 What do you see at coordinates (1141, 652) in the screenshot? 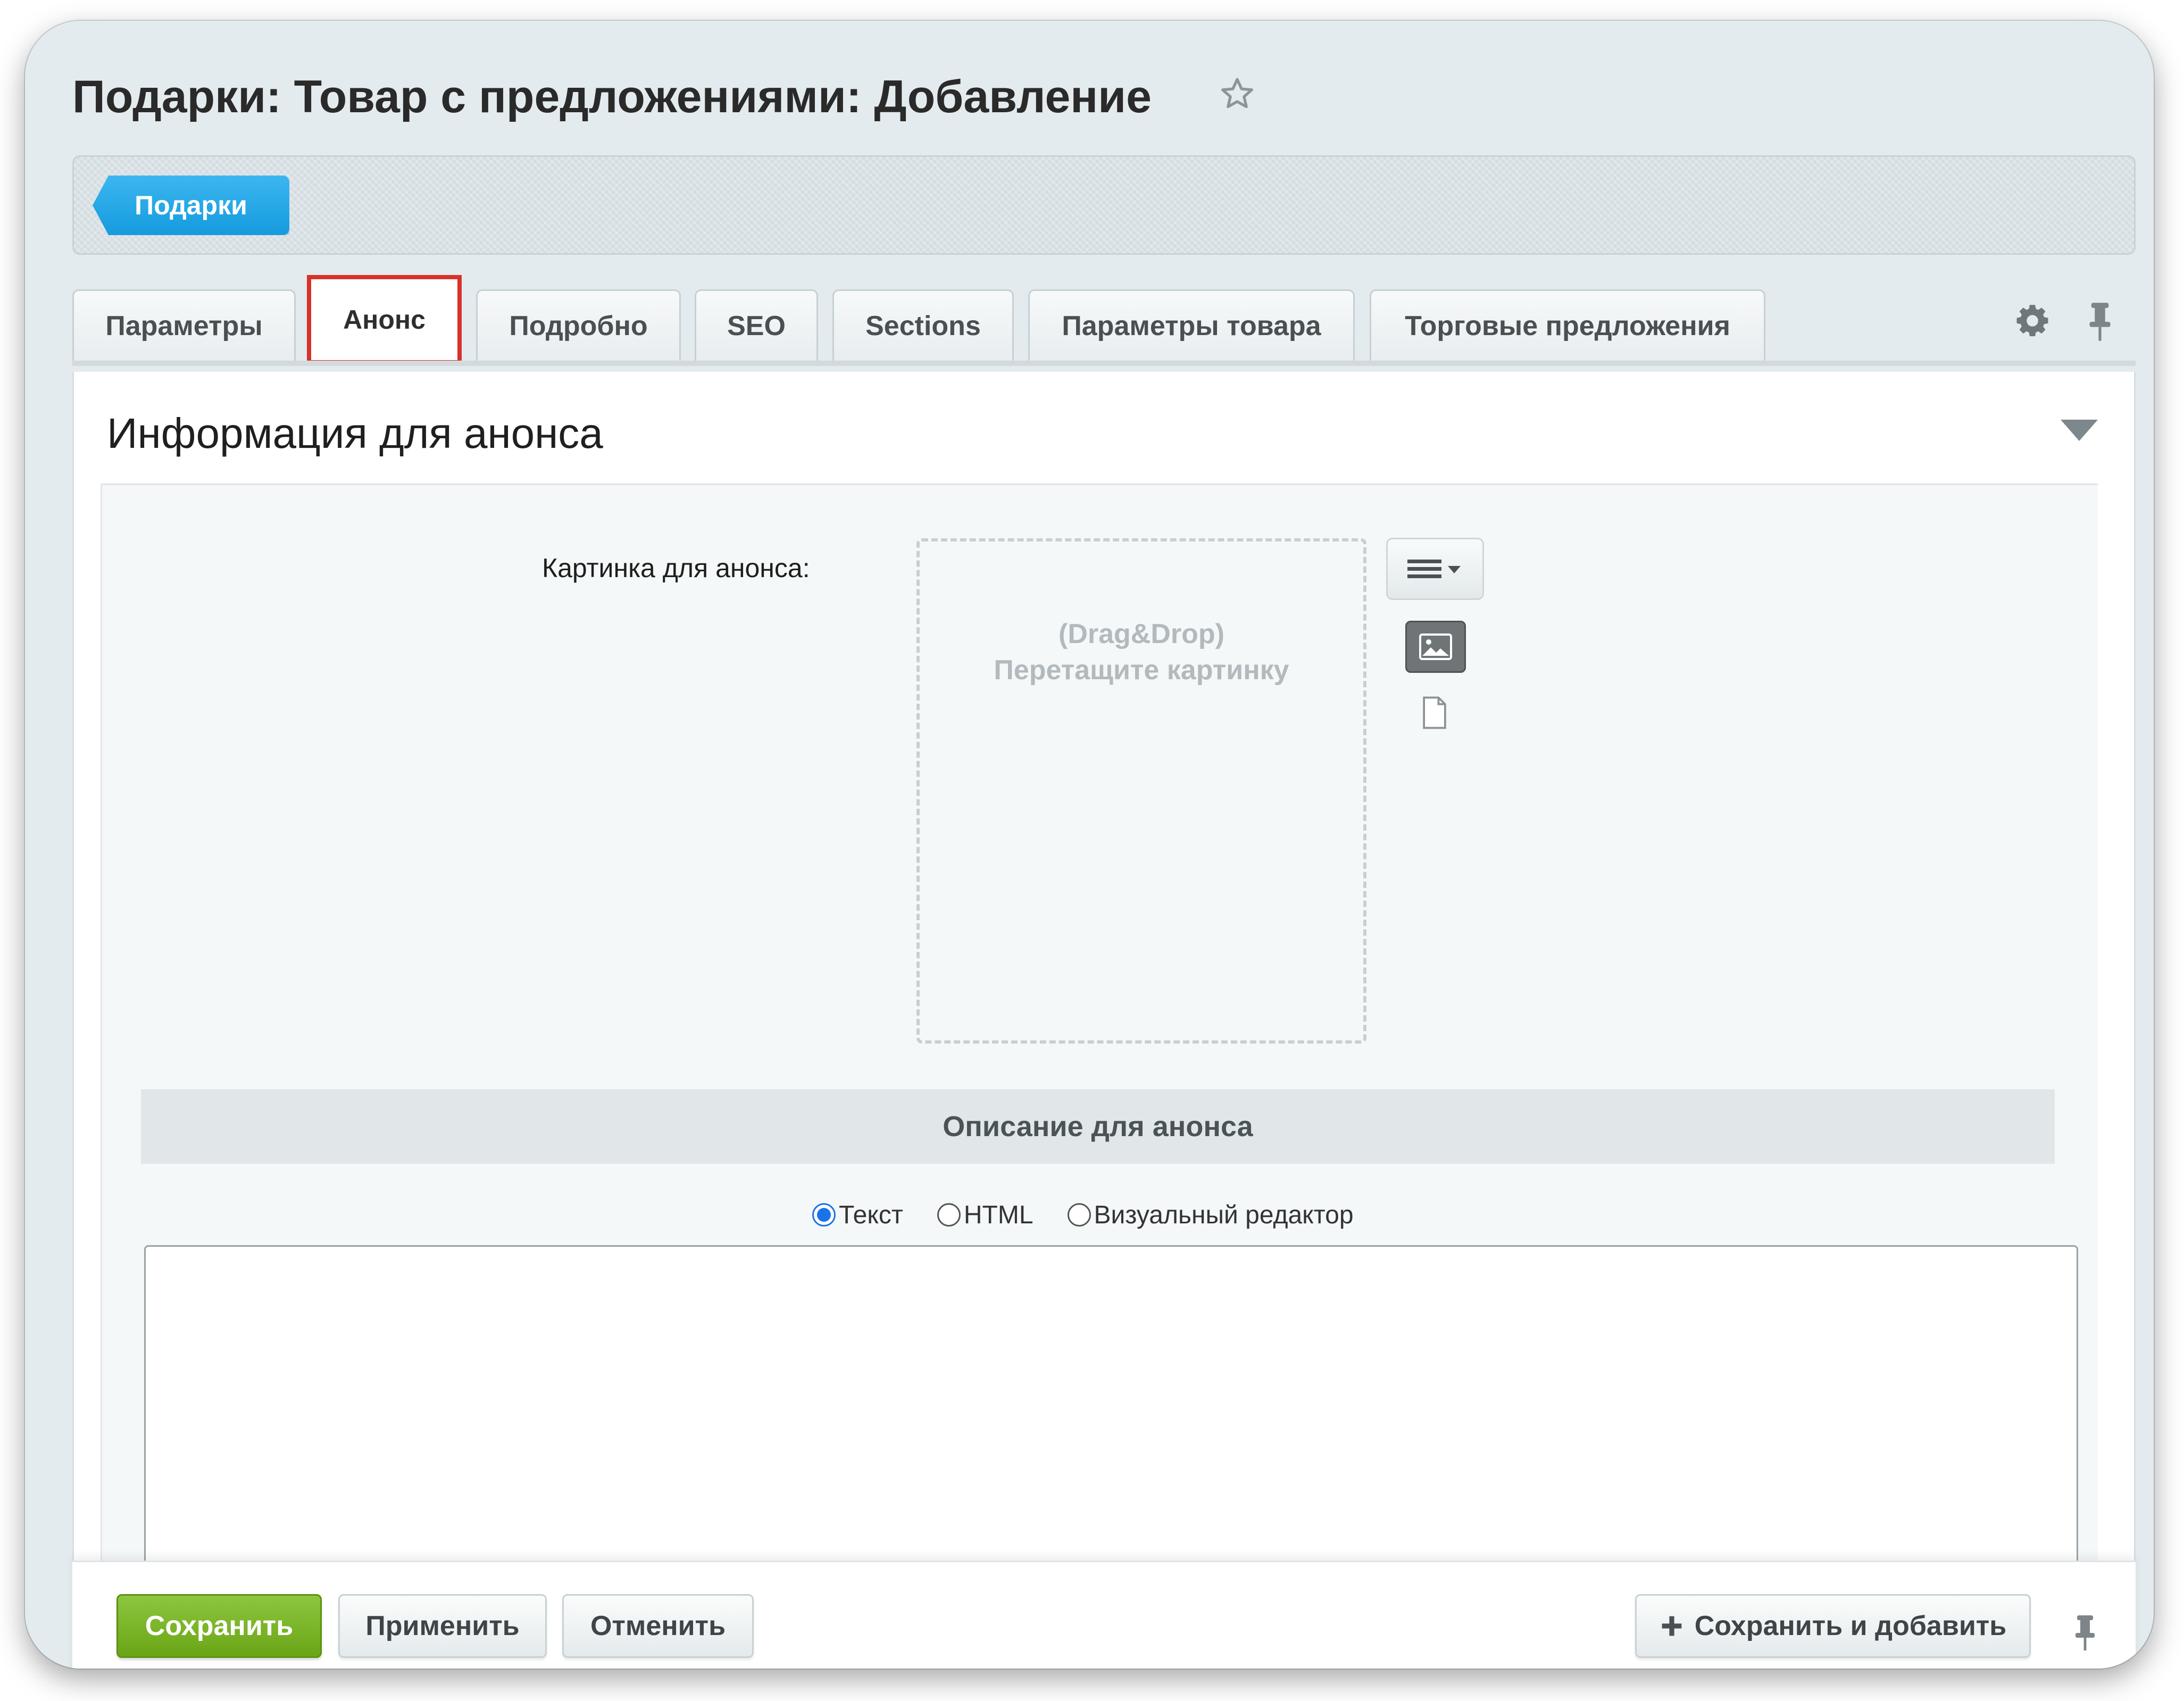
I see `drop-hint: (Drag&Drop) Перетащите картинку` at bounding box center [1141, 652].